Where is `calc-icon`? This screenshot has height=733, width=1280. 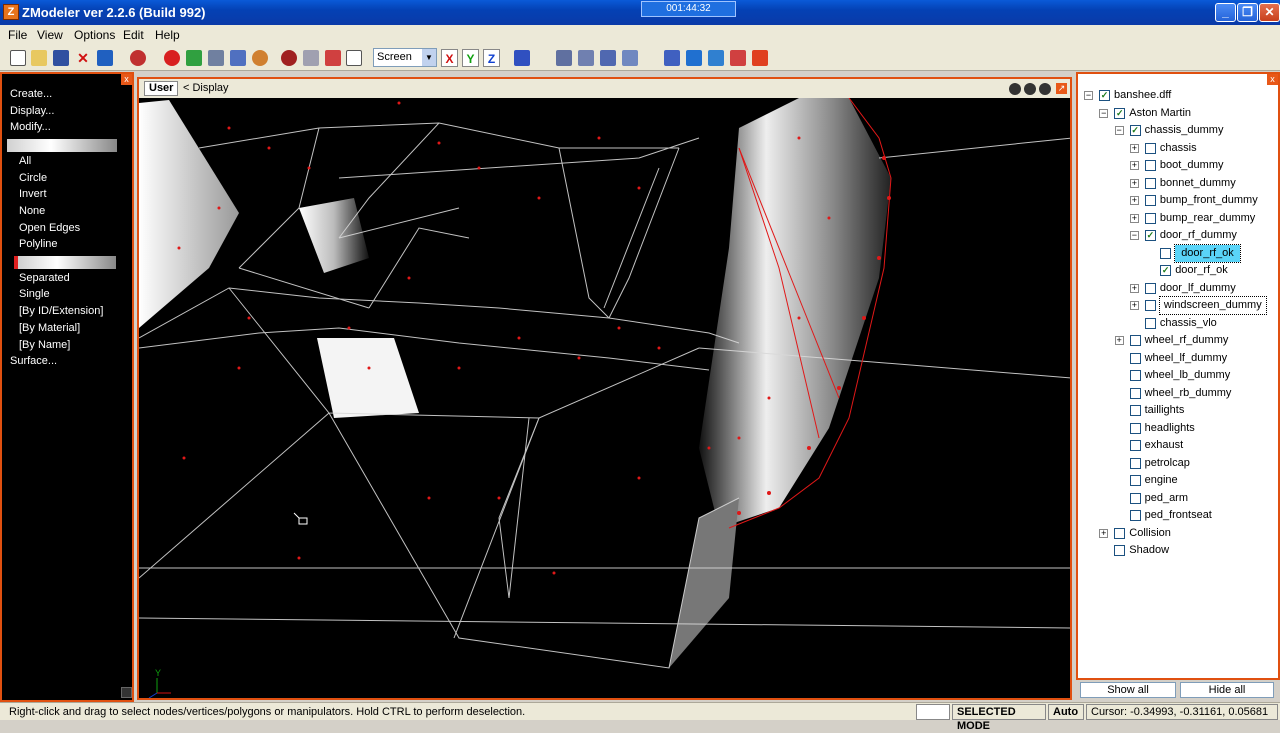
calc-icon is located at coordinates (238, 58).